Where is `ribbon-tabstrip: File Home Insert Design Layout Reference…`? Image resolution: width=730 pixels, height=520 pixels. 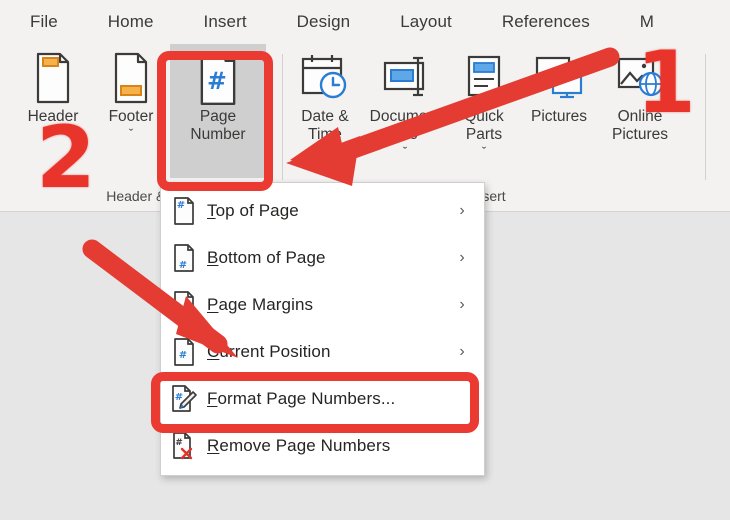
ribbon-tabstrip: File Home Insert Design Layout Reference… is located at coordinates (365, 22).